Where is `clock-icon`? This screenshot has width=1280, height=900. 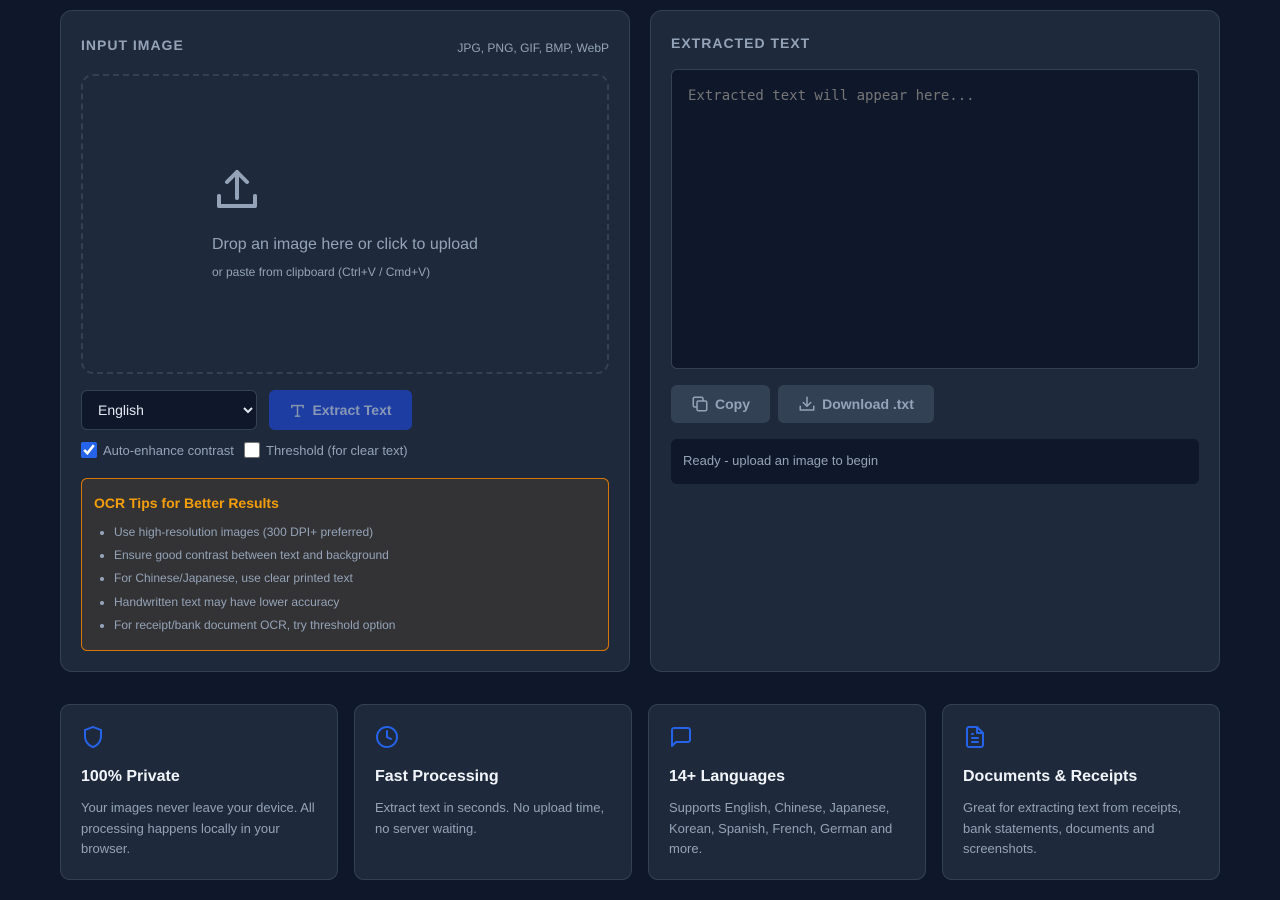 clock-icon is located at coordinates (387, 737).